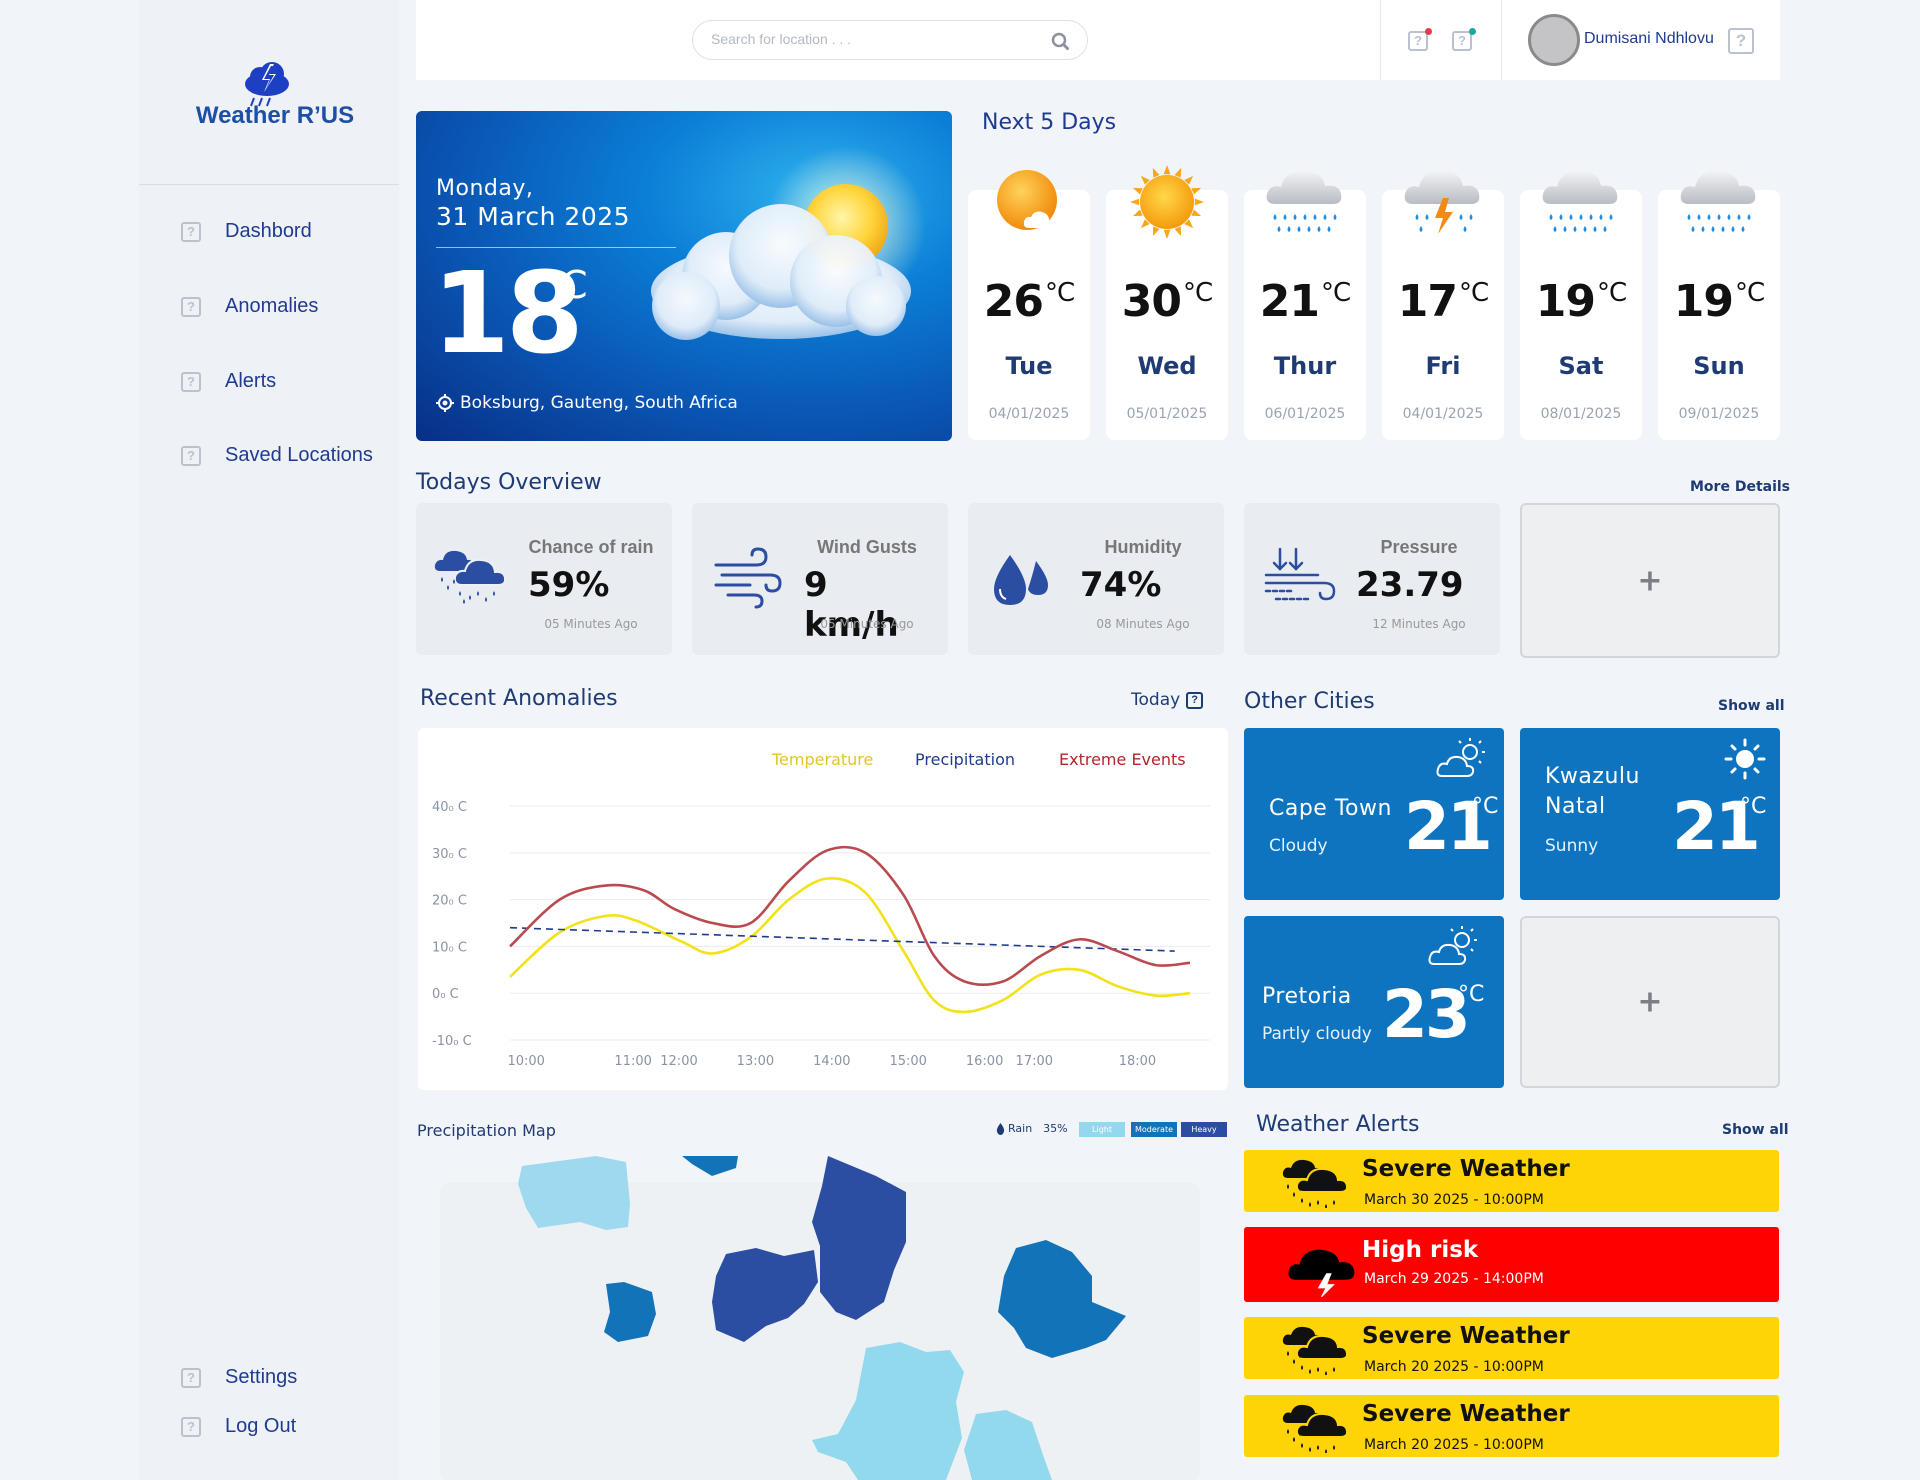 The width and height of the screenshot is (1920, 1480). Describe the element at coordinates (1592, 791) in the screenshot. I see `city-name: Kwazulu Natal` at that location.